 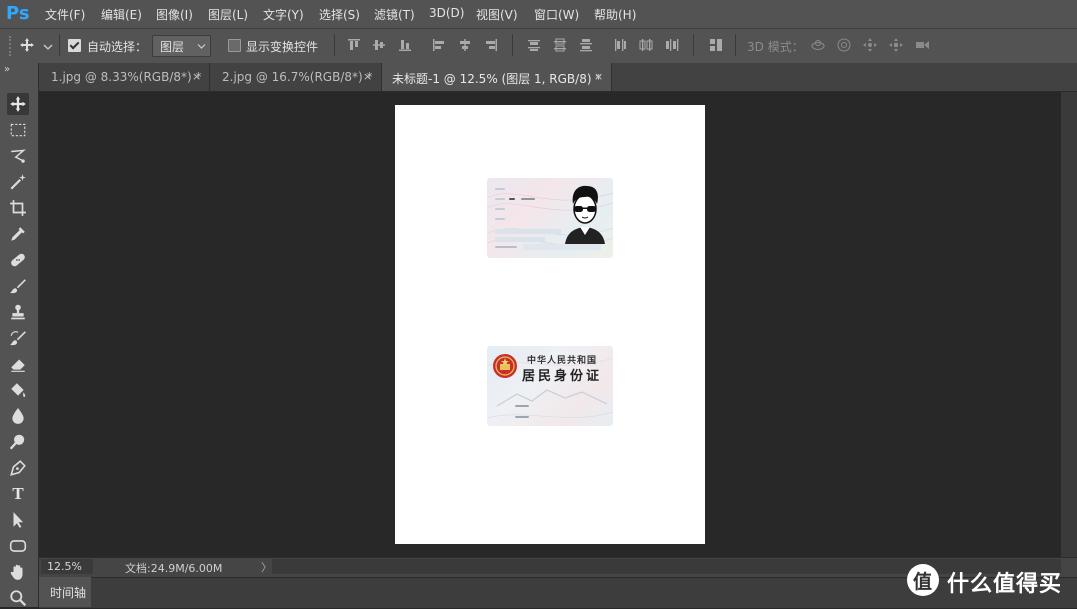 I want to click on crop-tool, so click(x=18, y=208).